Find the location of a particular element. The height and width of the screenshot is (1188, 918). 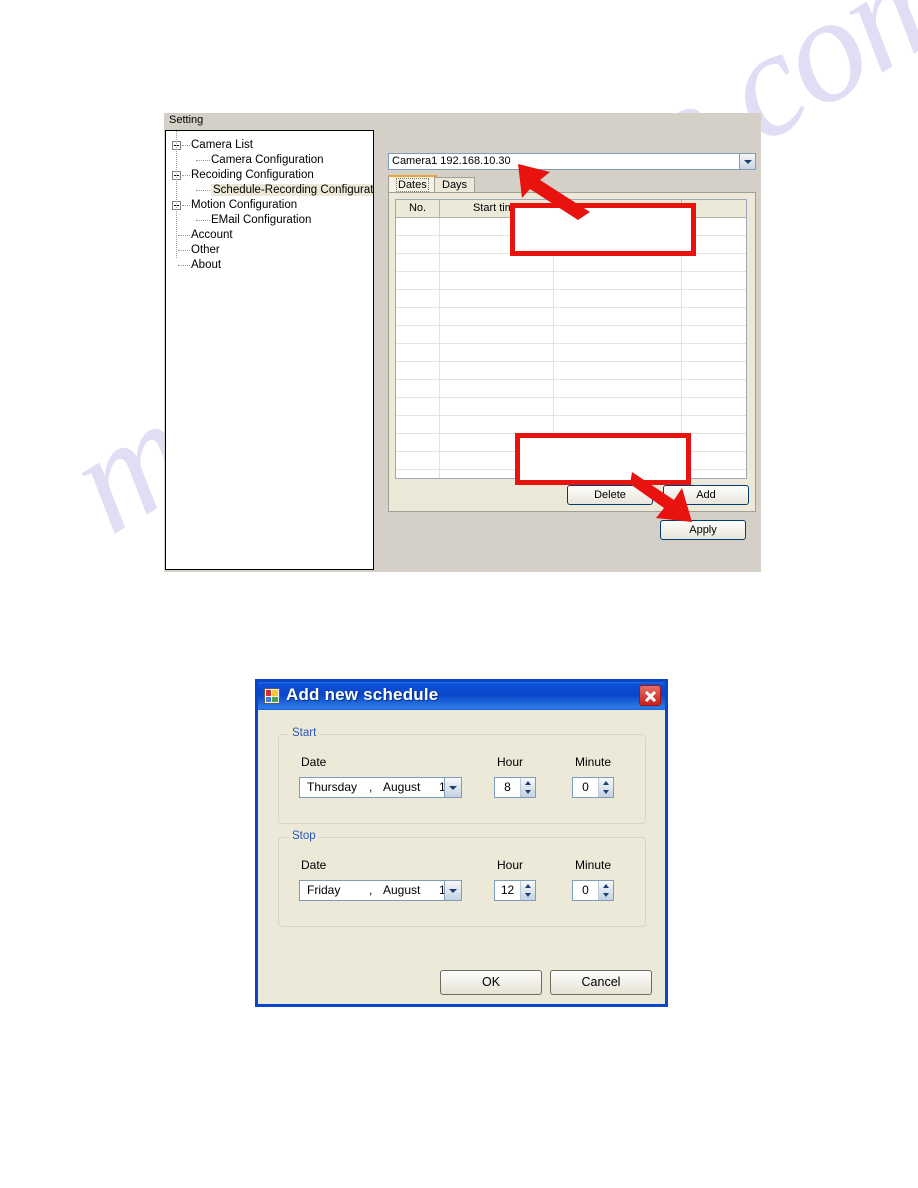

stop-date-label: Date is located at coordinates (314, 865).